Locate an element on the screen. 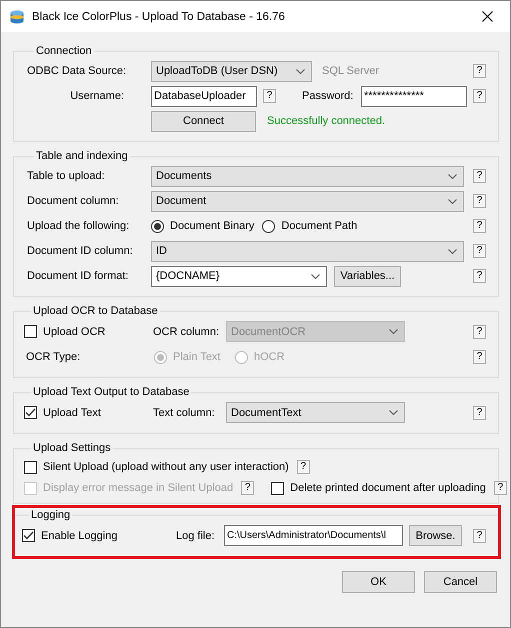 The image size is (511, 628). text-column-dropdown: DocumentText is located at coordinates (315, 412).